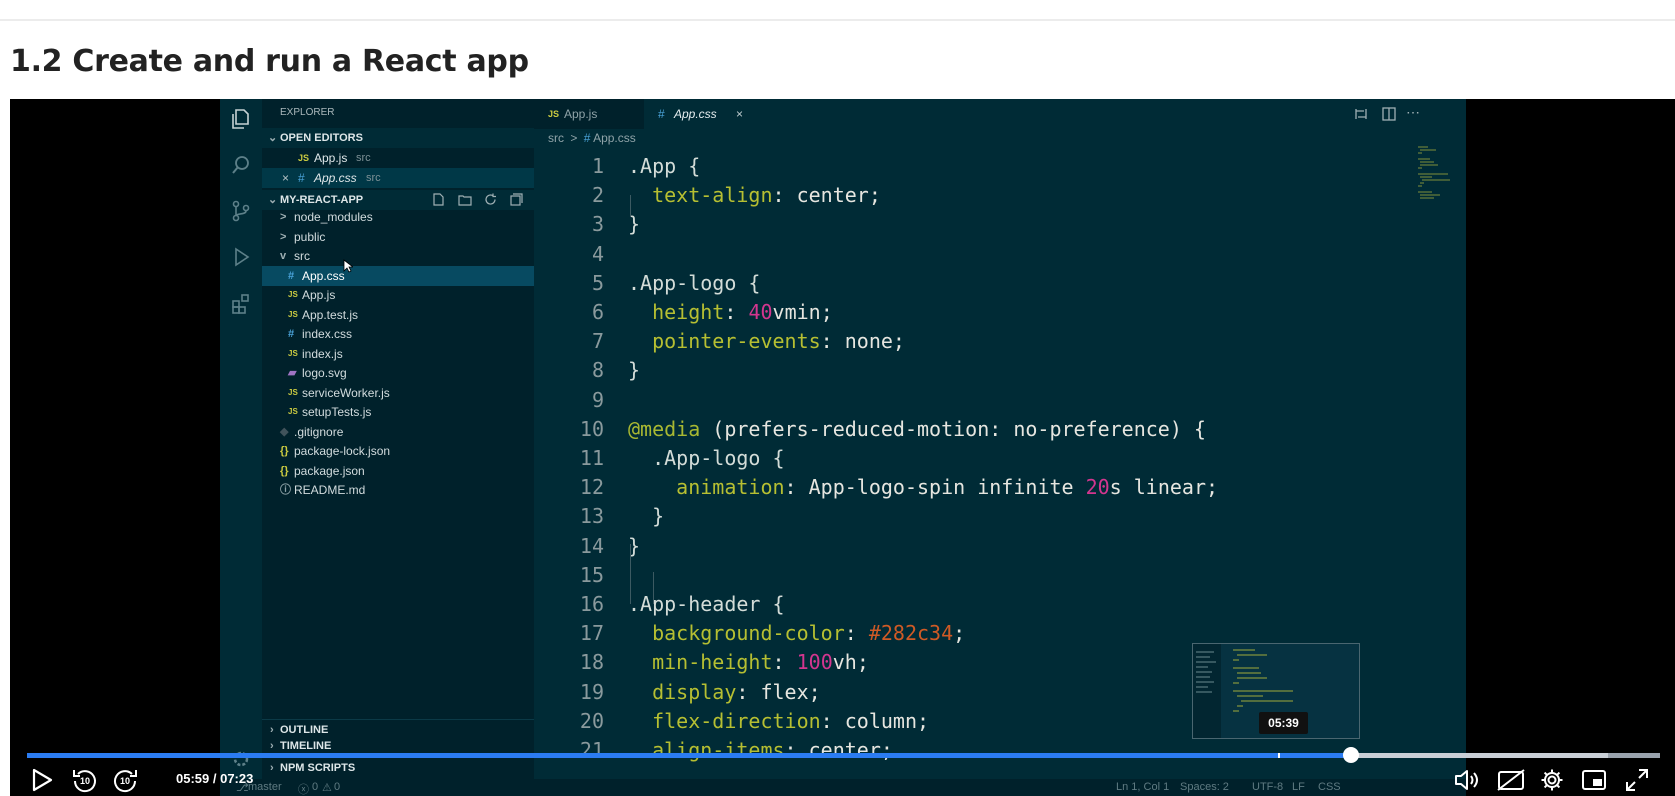 Image resolution: width=1675 pixels, height=796 pixels. I want to click on status-indentation: Spaces: 2, so click(1204, 787).